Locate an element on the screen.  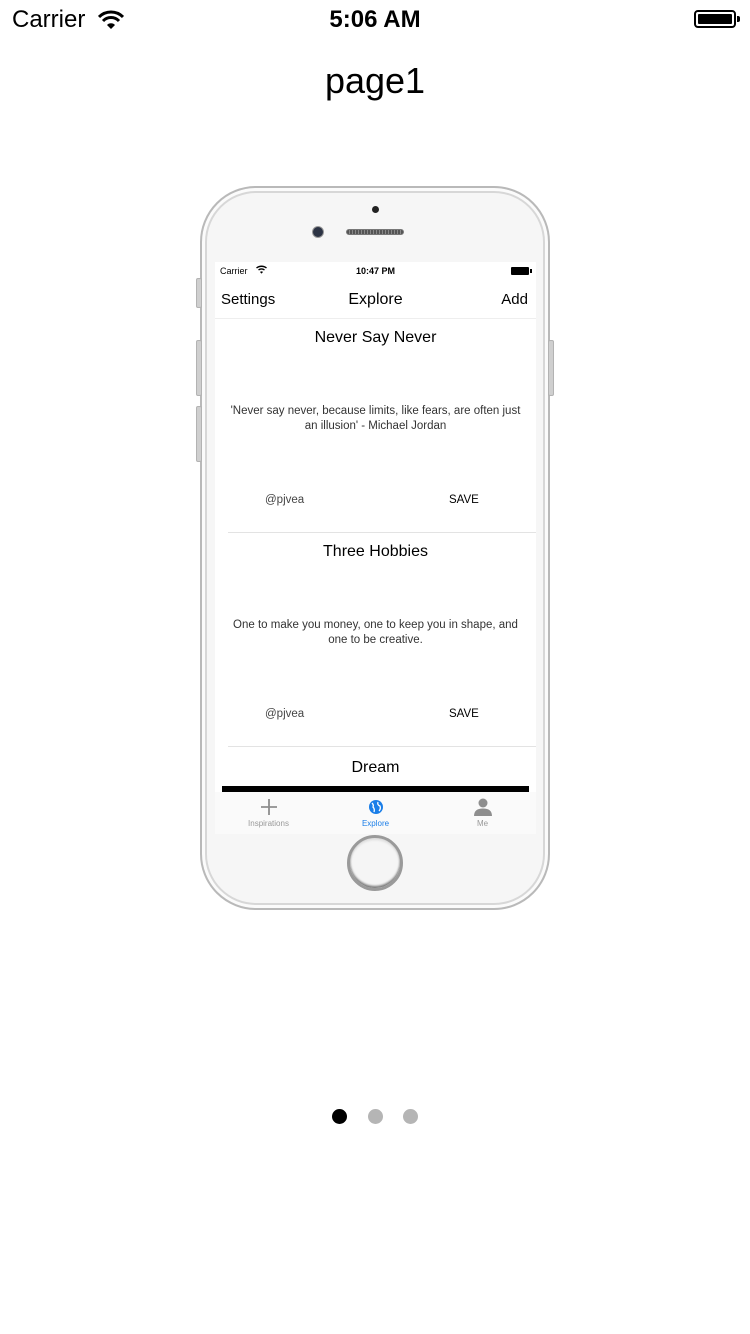
add-button: Add is located at coordinates (514, 299).